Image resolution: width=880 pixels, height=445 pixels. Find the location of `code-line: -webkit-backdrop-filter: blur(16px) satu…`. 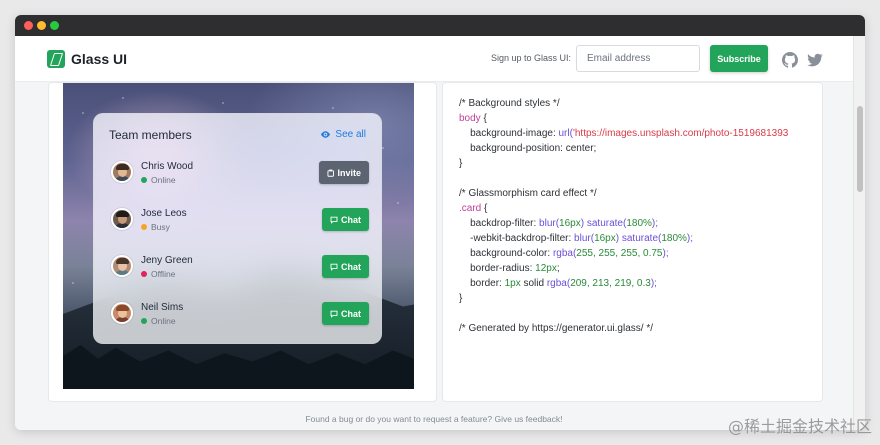

code-line: -webkit-backdrop-filter: blur(16px) satu… is located at coordinates (576, 238).